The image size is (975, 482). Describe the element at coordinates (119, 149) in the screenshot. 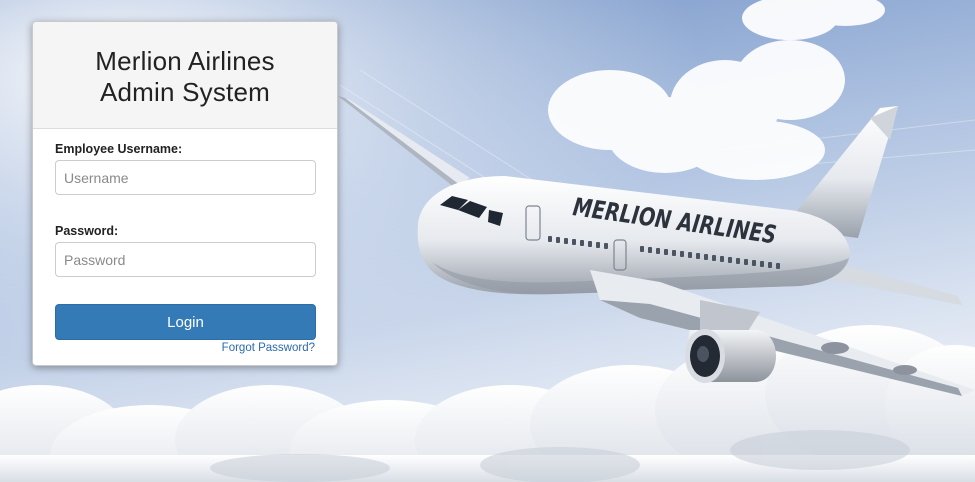

I see `username-label: Employee Username:` at that location.